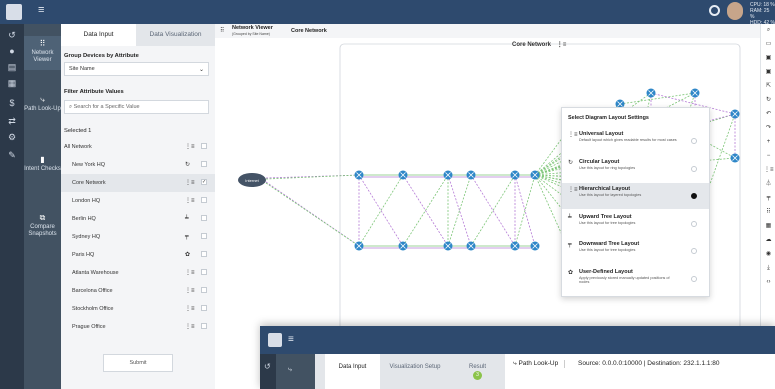  What do you see at coordinates (138, 255) in the screenshot?
I see `list-item: Paris HQ ✿` at bounding box center [138, 255].